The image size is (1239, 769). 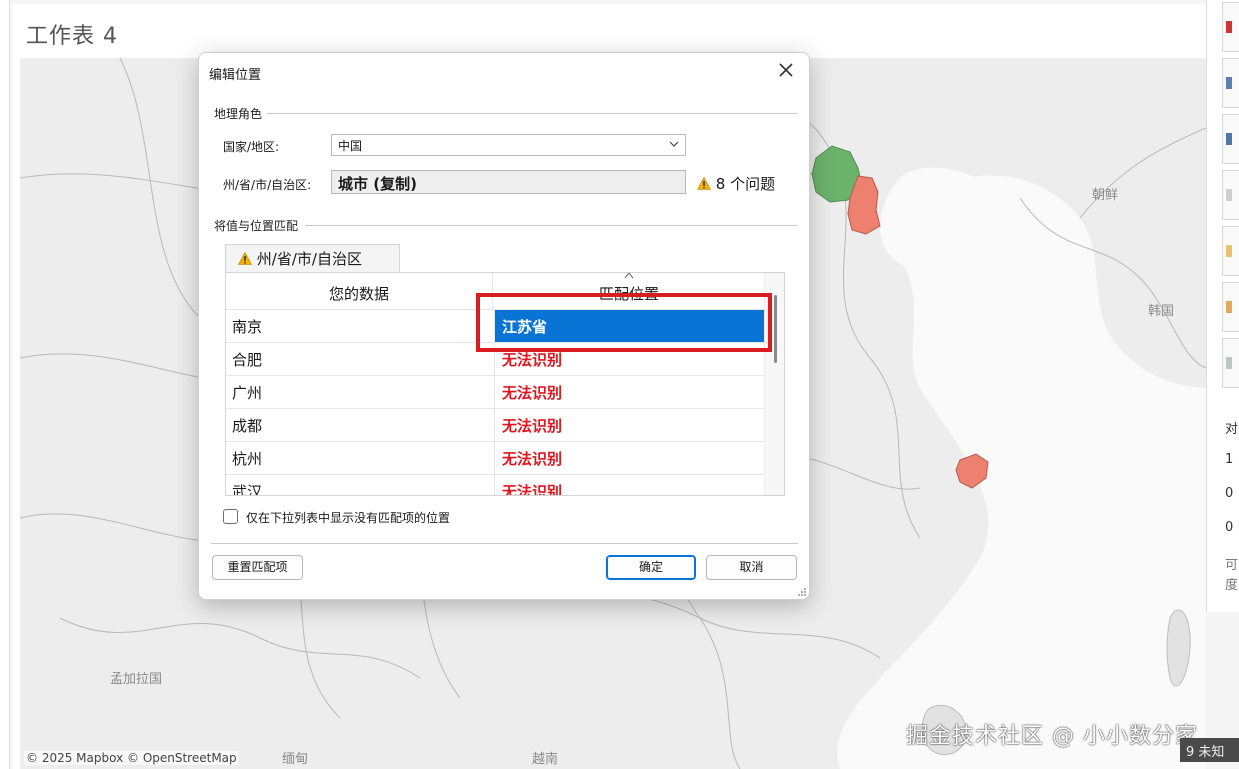 What do you see at coordinates (545, 759) in the screenshot?
I see `map-label-vietnam: 越南` at bounding box center [545, 759].